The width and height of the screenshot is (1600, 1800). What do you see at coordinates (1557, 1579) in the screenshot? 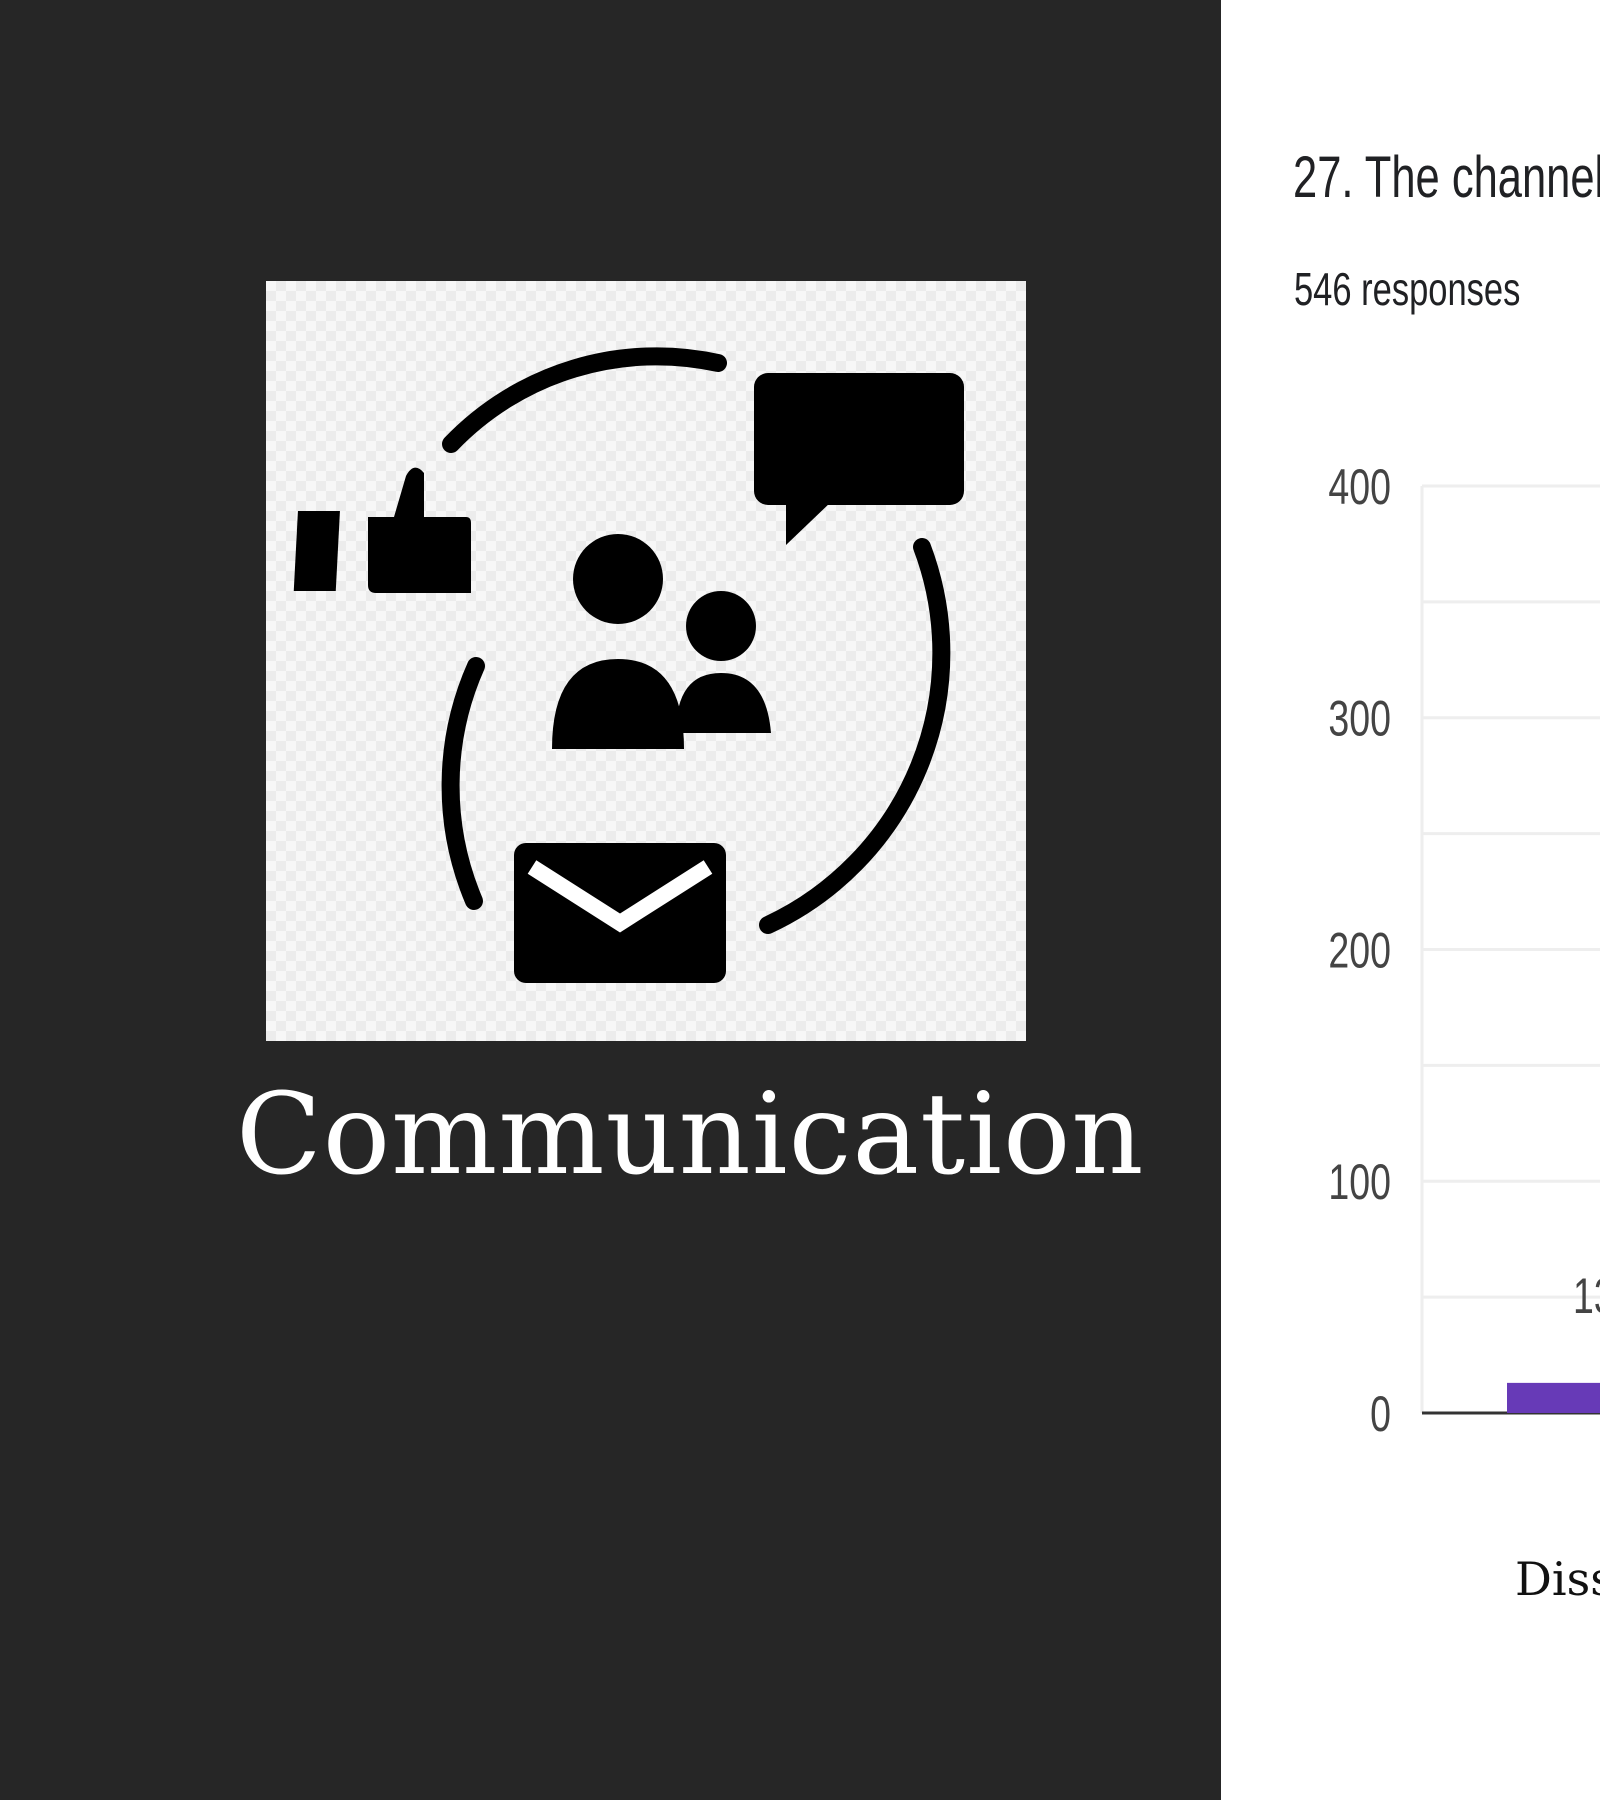
I see `x-category-label: Diss` at bounding box center [1557, 1579].